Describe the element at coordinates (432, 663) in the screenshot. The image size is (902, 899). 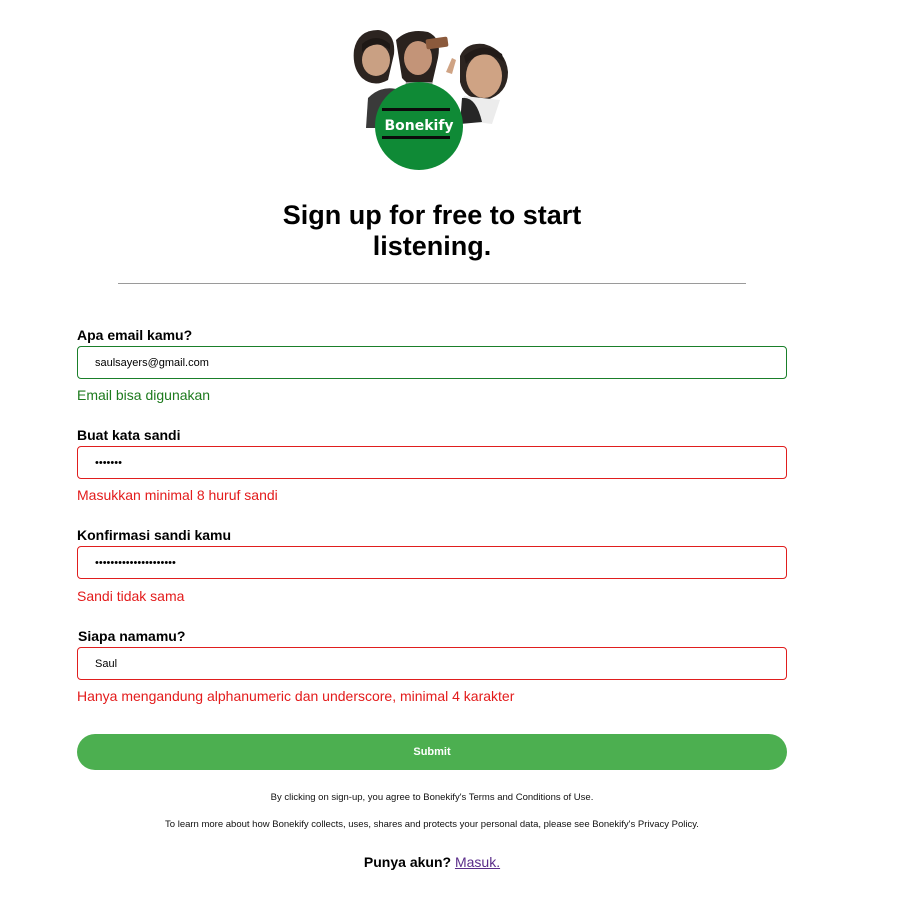
I see `name-field: Saul` at that location.